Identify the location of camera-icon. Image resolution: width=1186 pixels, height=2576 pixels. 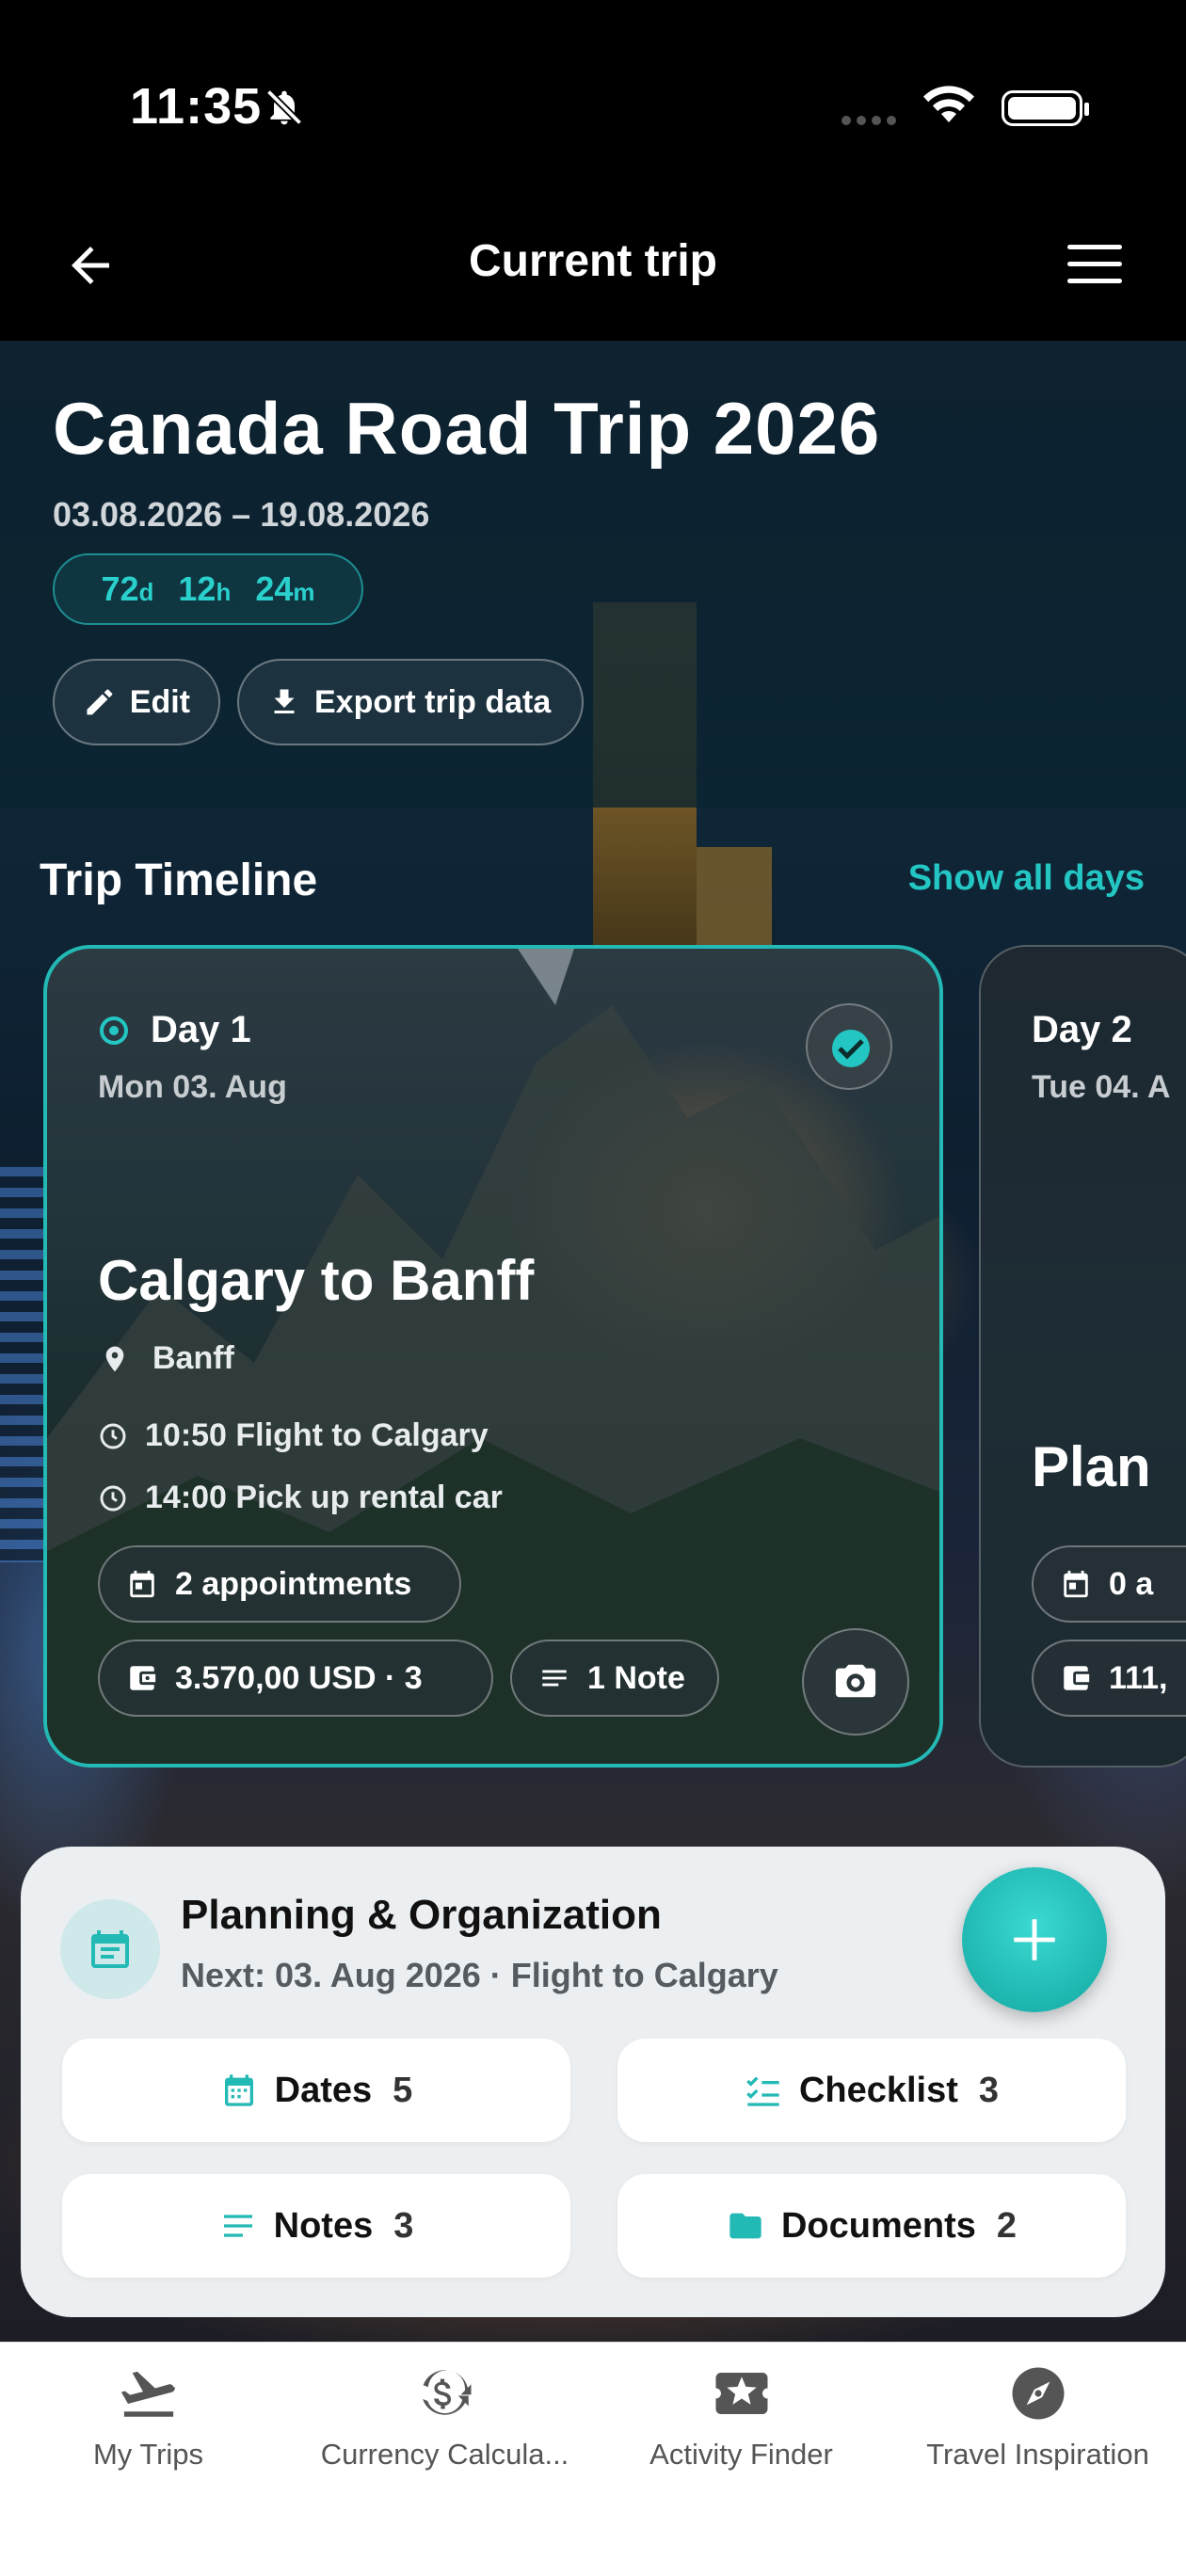
(855, 1681).